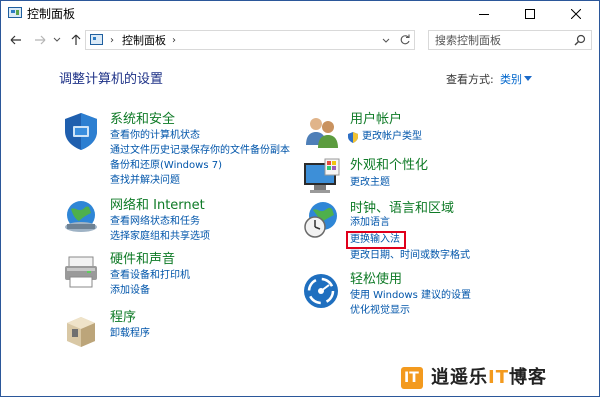 The height and width of the screenshot is (397, 600). What do you see at coordinates (376, 119) in the screenshot?
I see `category-title-user-accounts: 用户帐户` at bounding box center [376, 119].